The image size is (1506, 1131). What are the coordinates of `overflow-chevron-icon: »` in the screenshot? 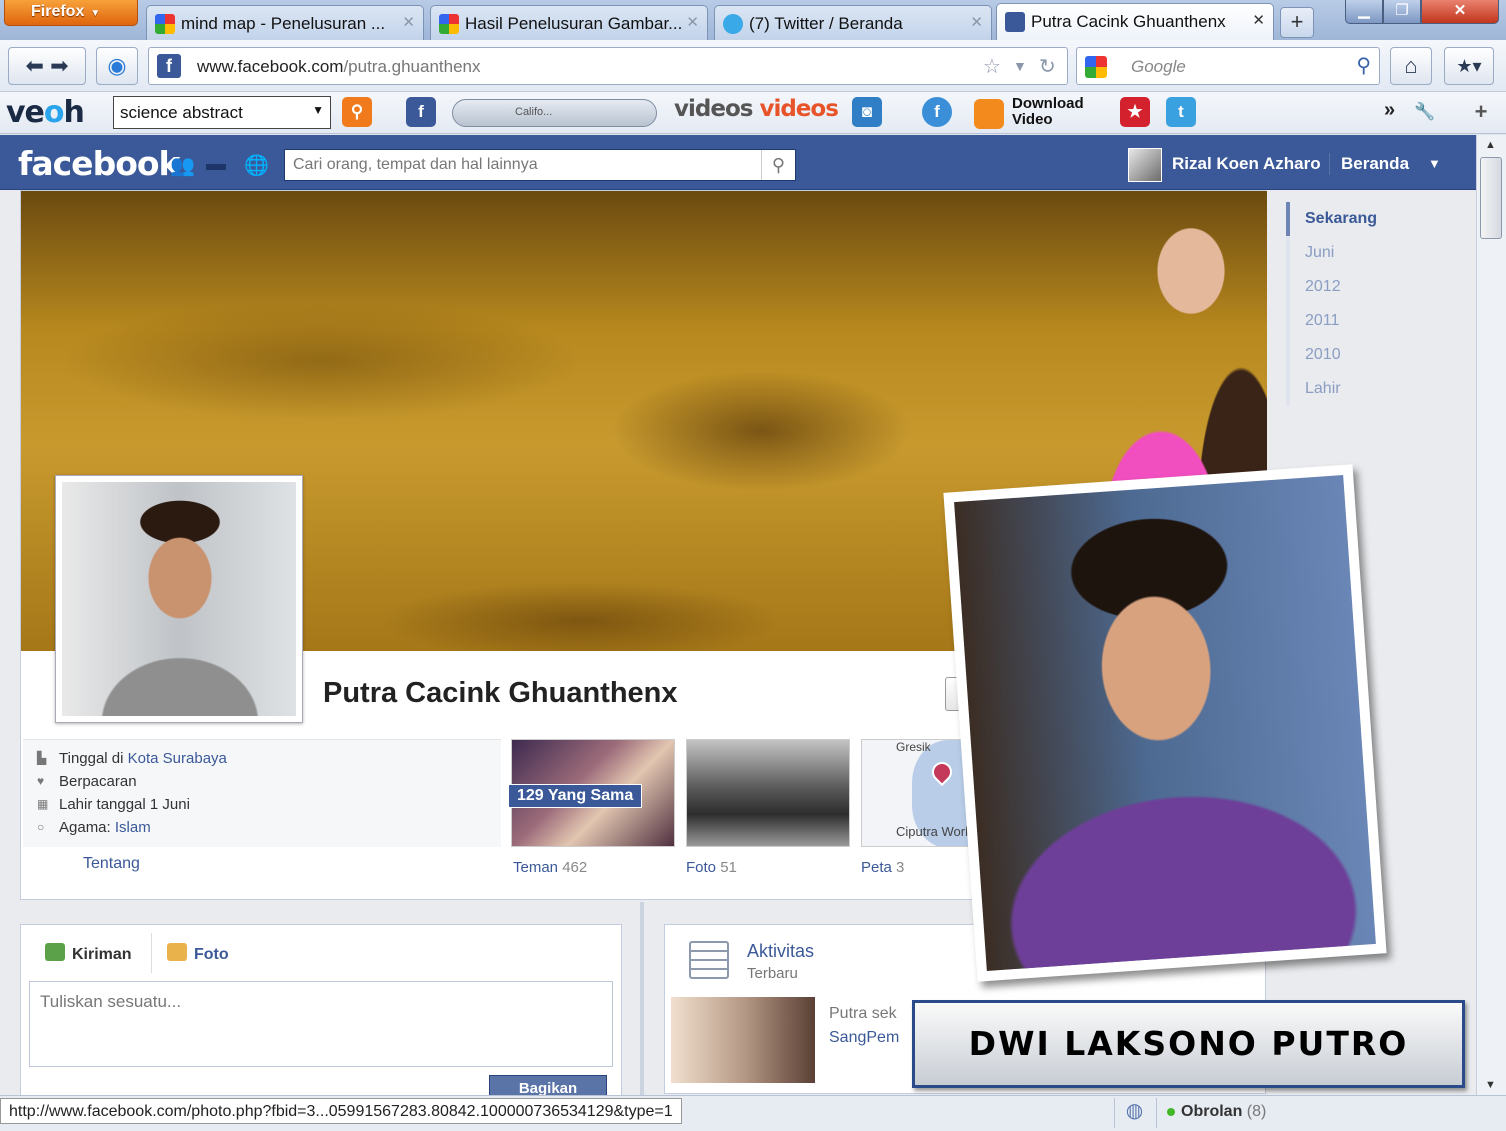 It's located at (1389, 110).